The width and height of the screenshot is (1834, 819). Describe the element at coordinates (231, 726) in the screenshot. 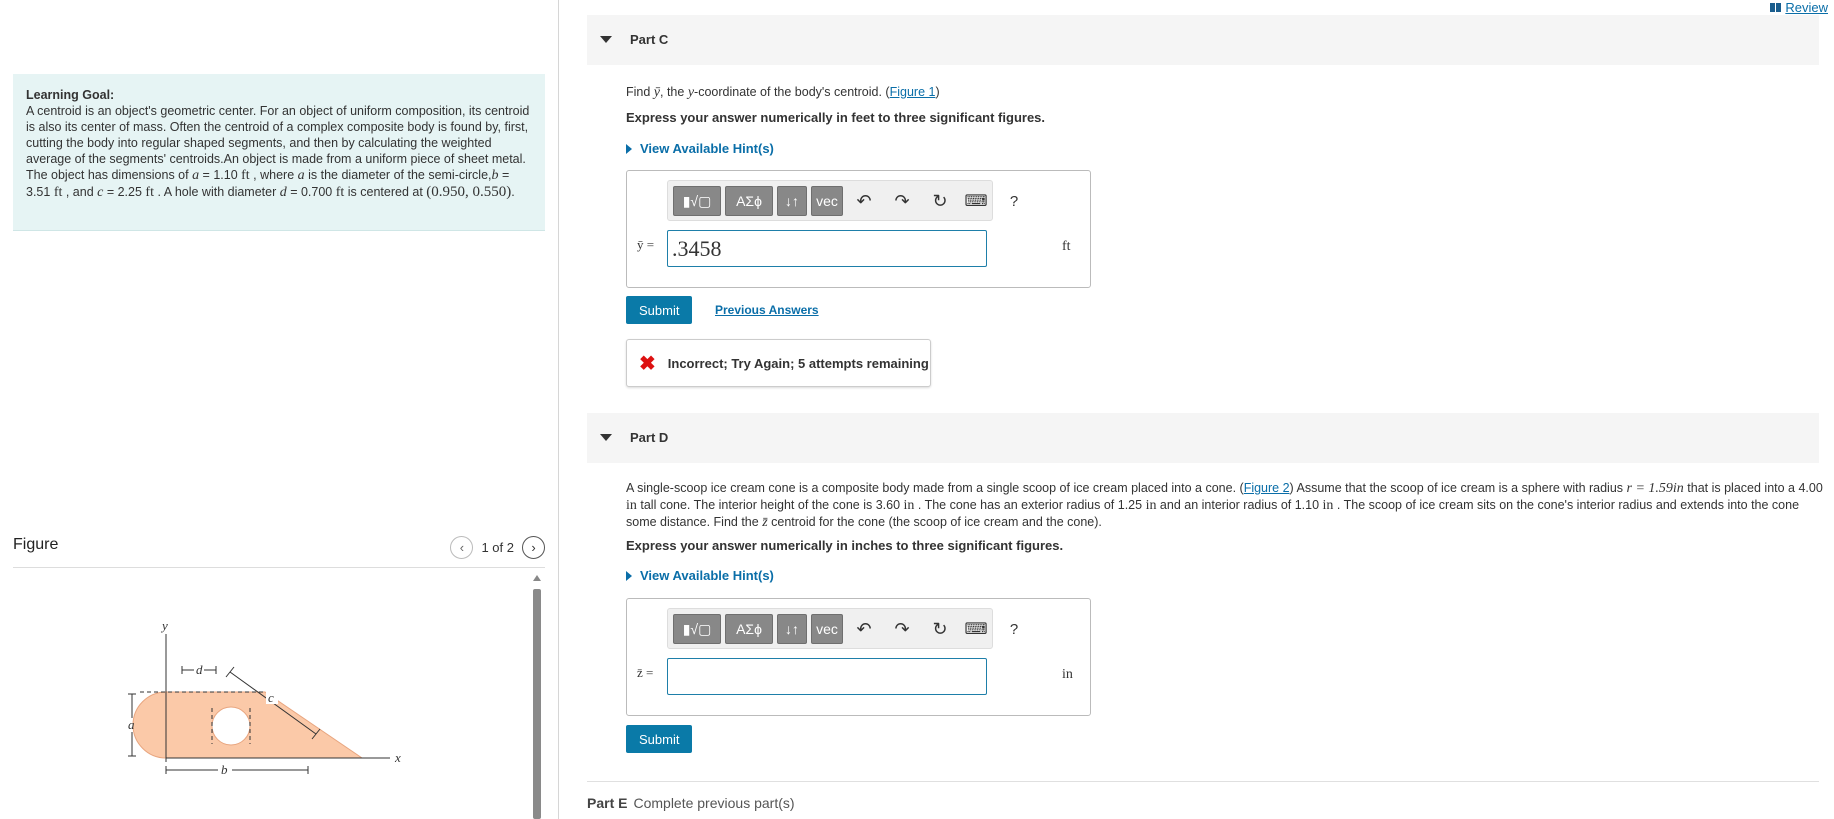

I see `hole` at that location.